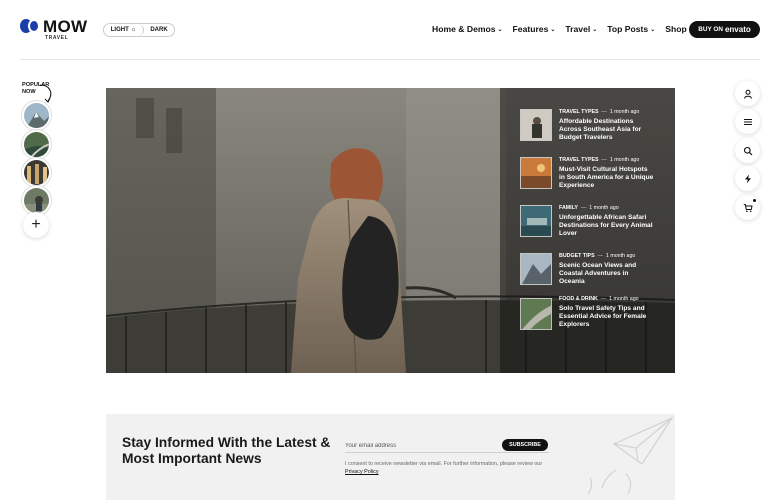 The height and width of the screenshot is (500, 780). What do you see at coordinates (57, 38) in the screenshot?
I see `logo-subtitle: TRAVEL` at bounding box center [57, 38].